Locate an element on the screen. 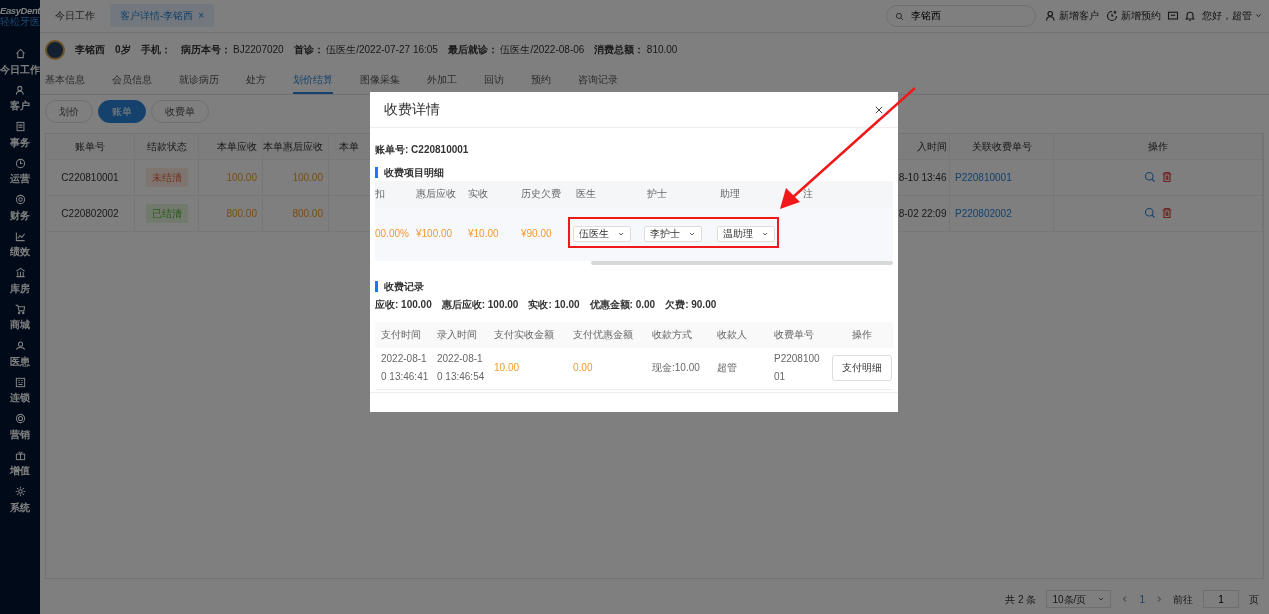  section-tab: 就诊病历 is located at coordinates (199, 80).